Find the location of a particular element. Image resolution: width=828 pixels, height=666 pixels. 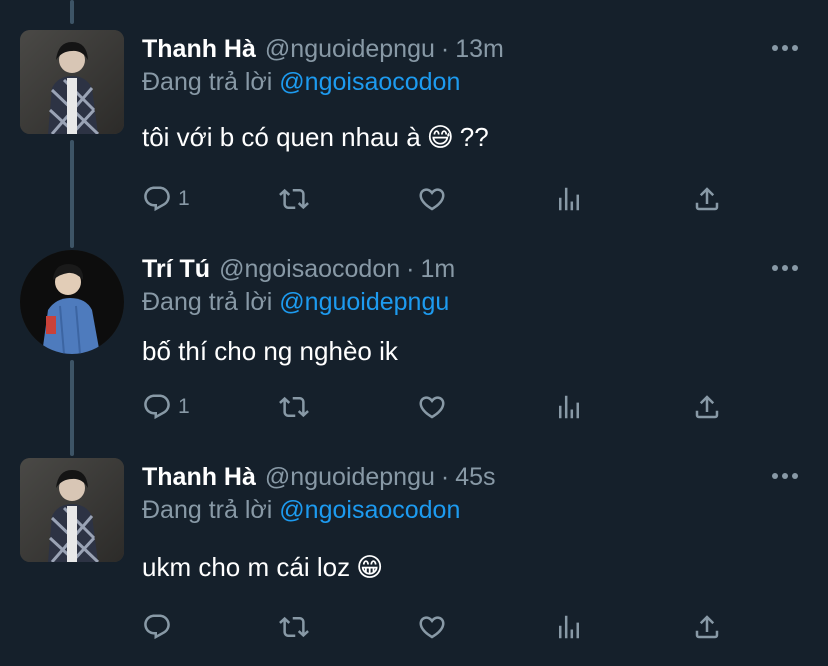

tweet-text: bố thí cho ng nghèo ik is located at coordinates (270, 351).